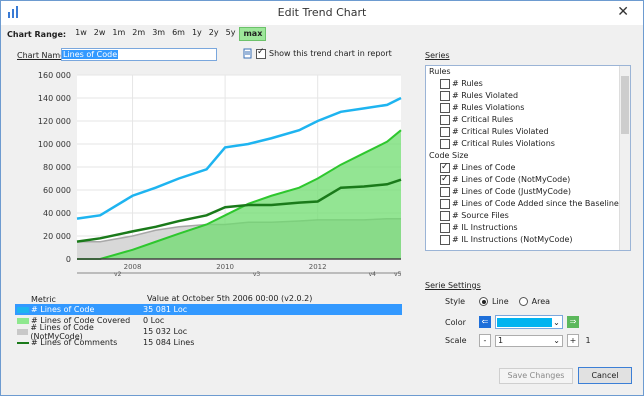 The height and width of the screenshot is (396, 644). What do you see at coordinates (41, 55) in the screenshot?
I see `chart-name-label: Chart Name` at bounding box center [41, 55].